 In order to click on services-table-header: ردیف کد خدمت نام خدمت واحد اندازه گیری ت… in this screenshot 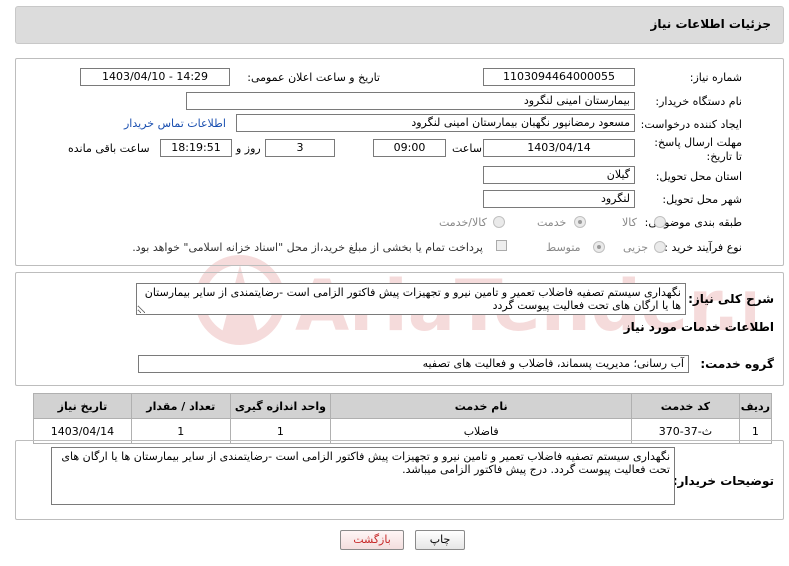, I will do `click(403, 406)`.